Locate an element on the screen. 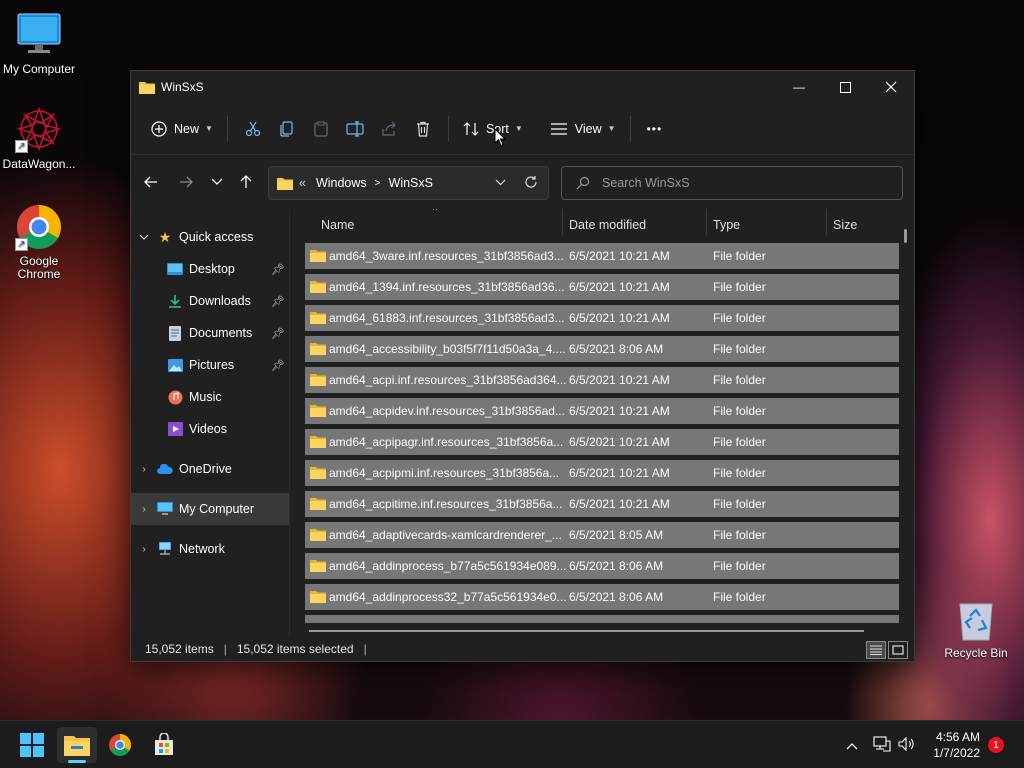  datawagon-logo-icon: ↗ is located at coordinates (39, 129).